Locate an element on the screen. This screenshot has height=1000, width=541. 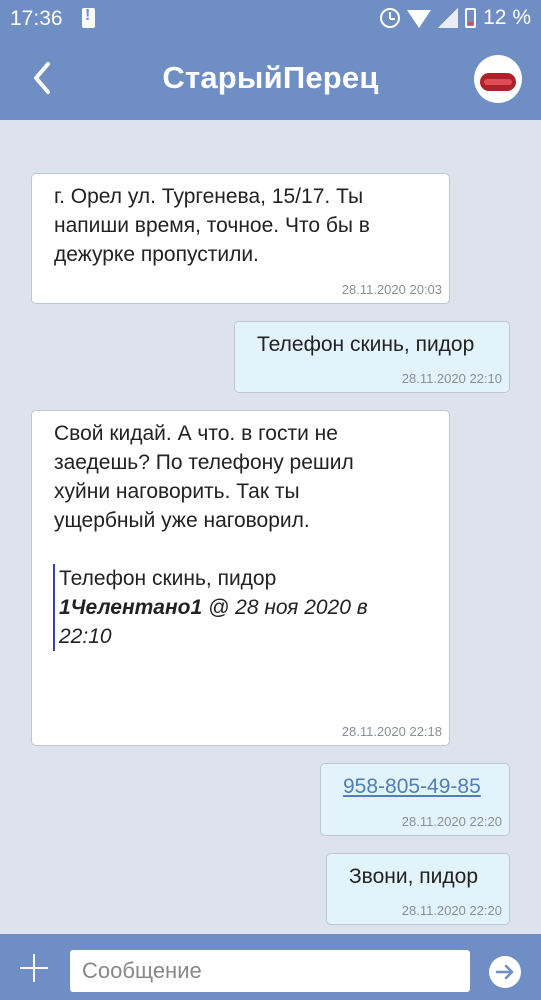
send-button is located at coordinates (505, 972).